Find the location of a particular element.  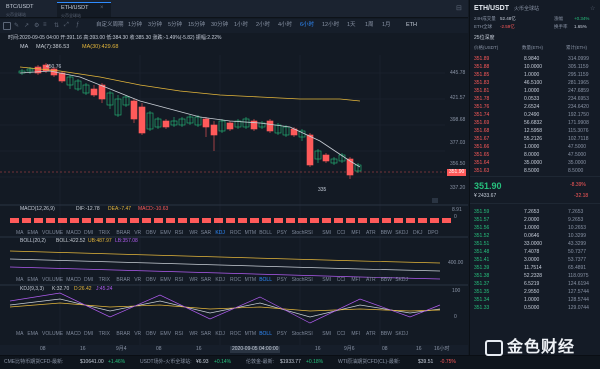

bid-row: 351.59 7.2653 7.2653 is located at coordinates (535, 212).